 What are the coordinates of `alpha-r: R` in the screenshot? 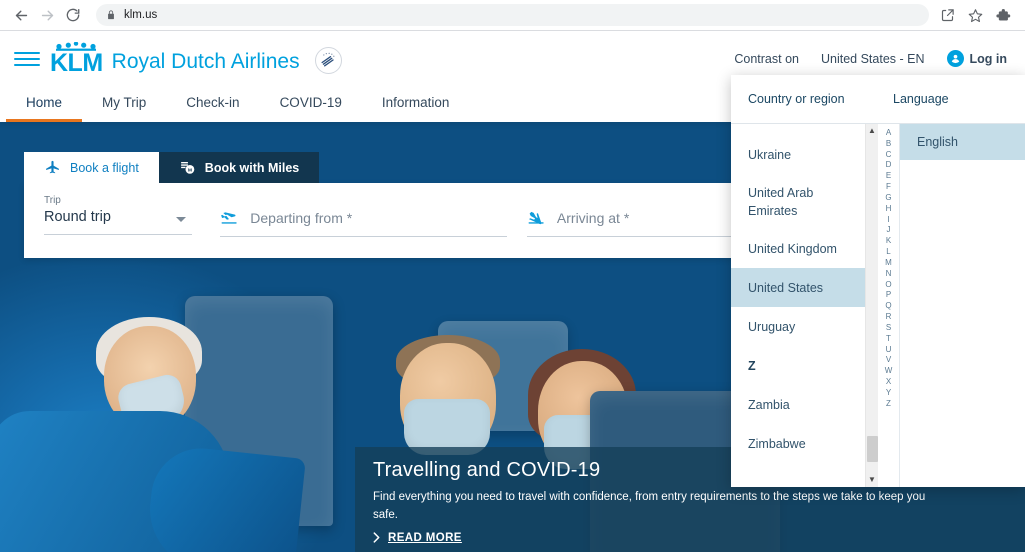 It's located at (889, 317).